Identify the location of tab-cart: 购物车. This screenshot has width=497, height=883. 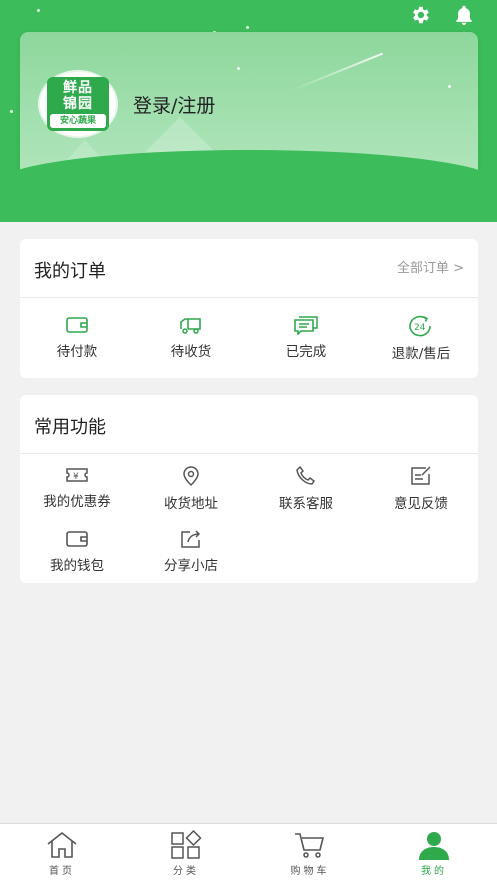
(310, 853).